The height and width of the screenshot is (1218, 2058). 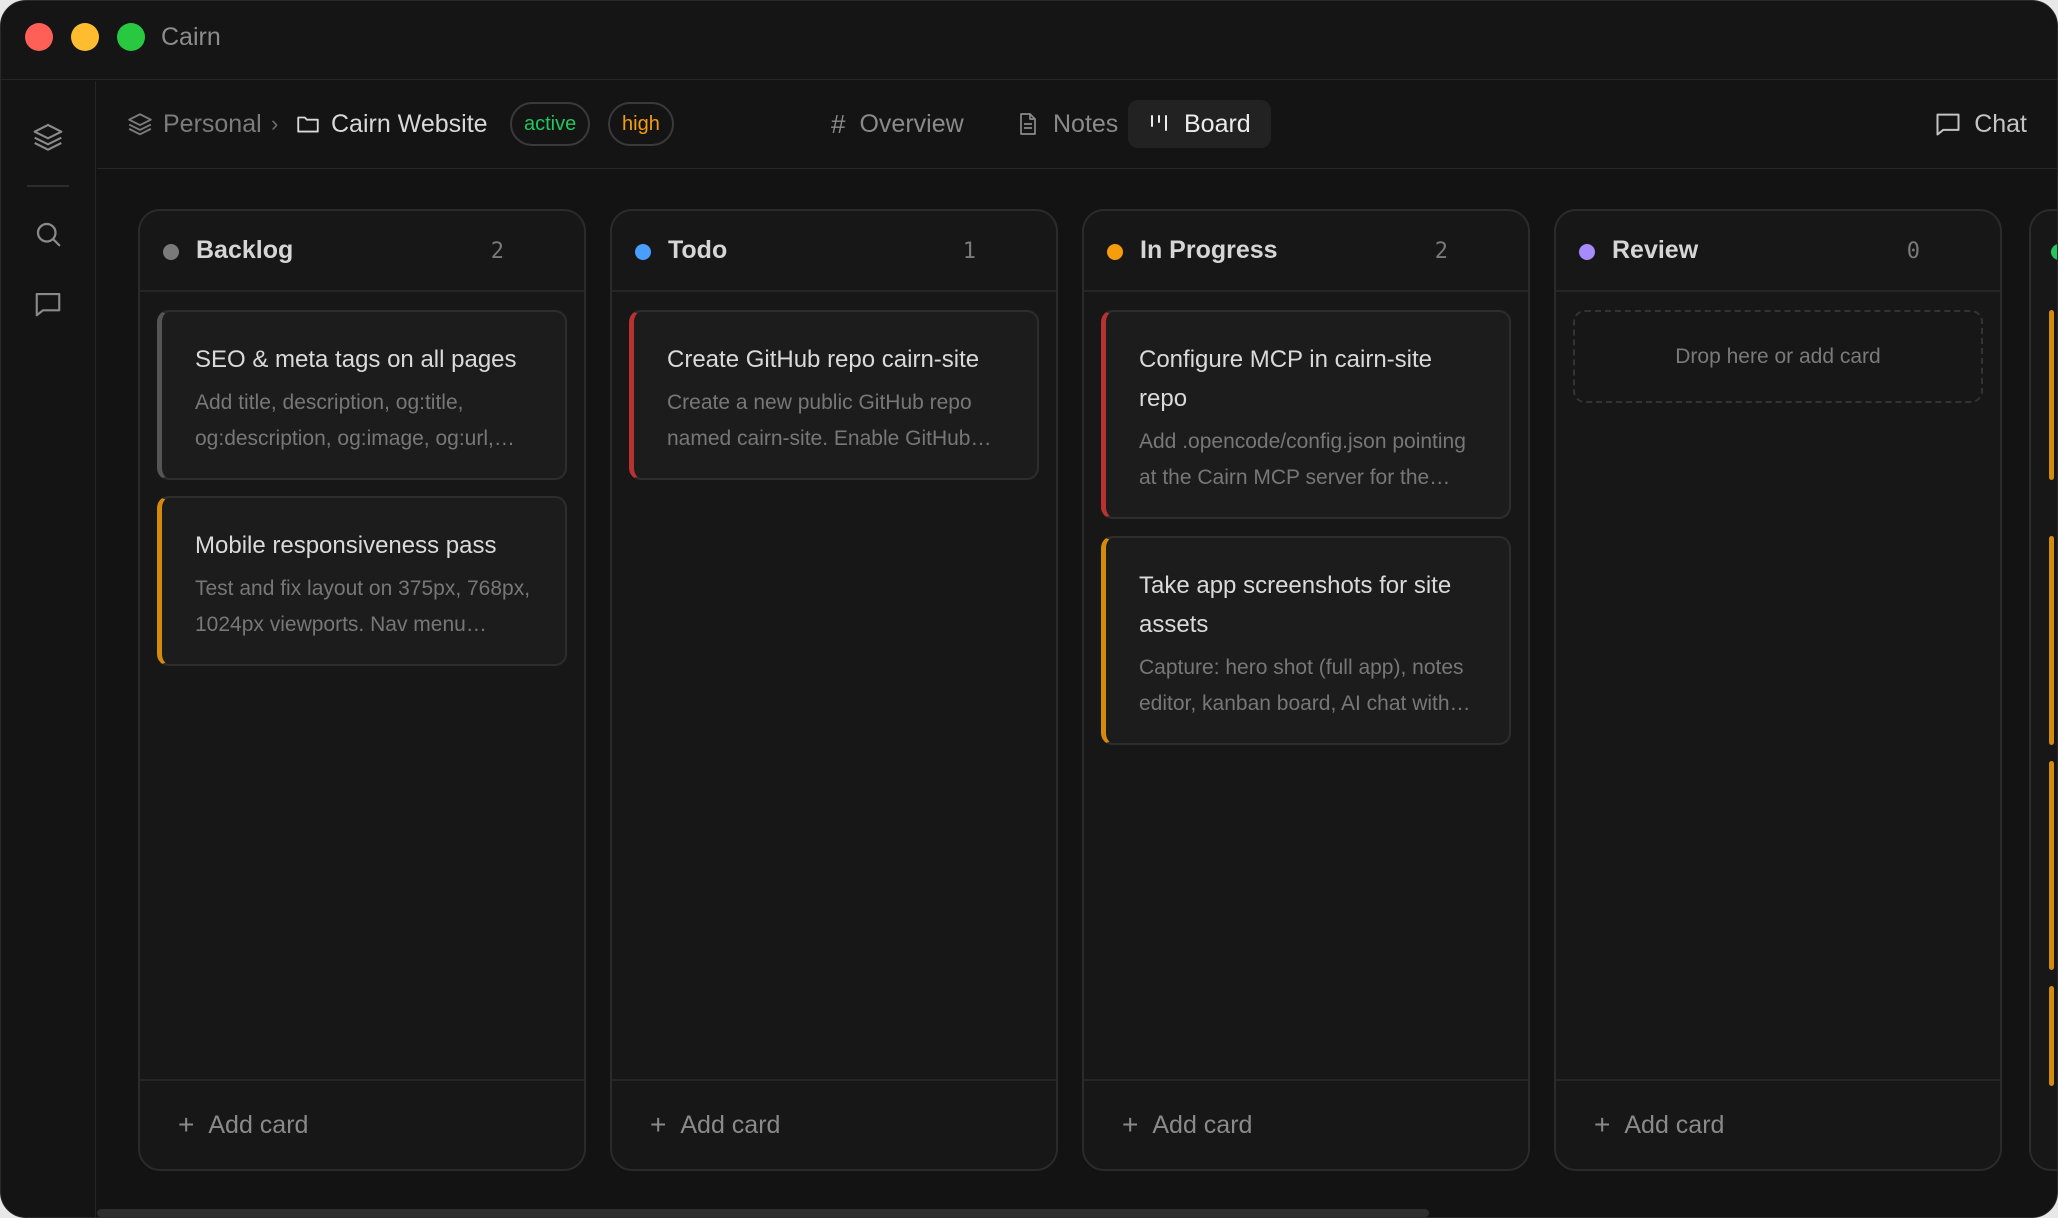 I want to click on folder-icon, so click(x=308, y=124).